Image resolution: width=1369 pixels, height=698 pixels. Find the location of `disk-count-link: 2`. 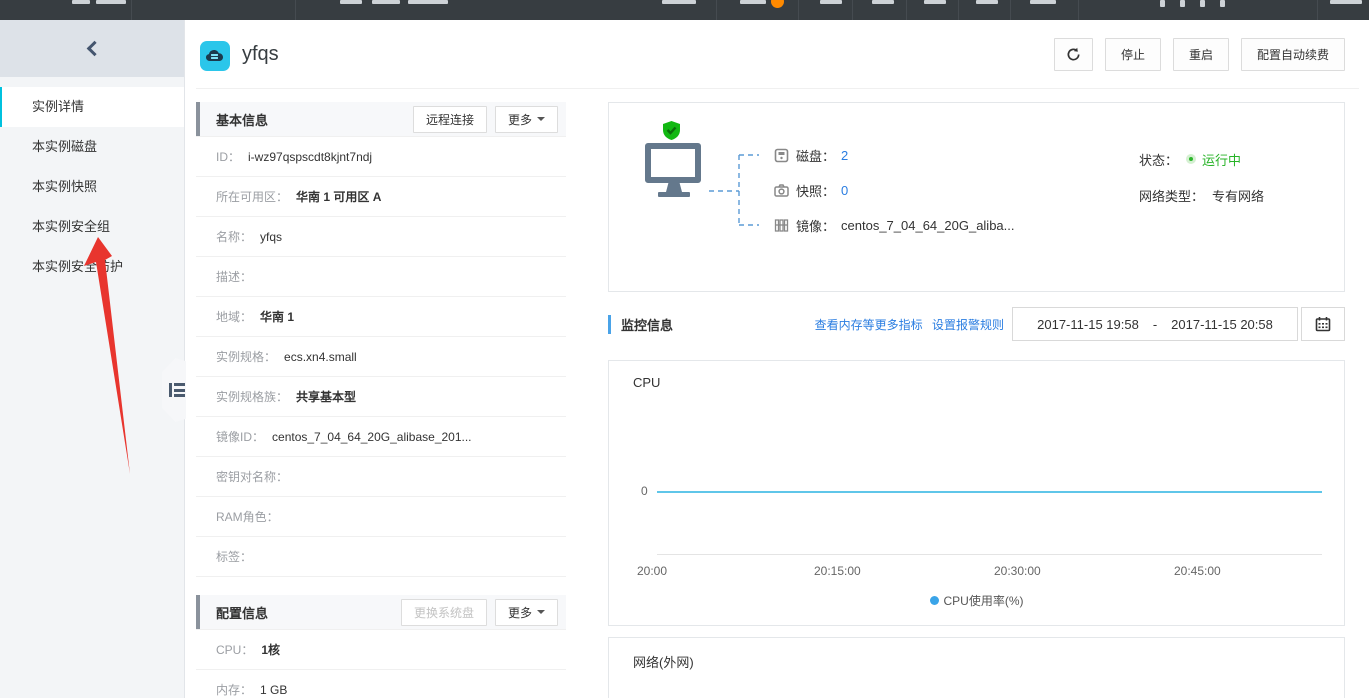

disk-count-link: 2 is located at coordinates (844, 155).